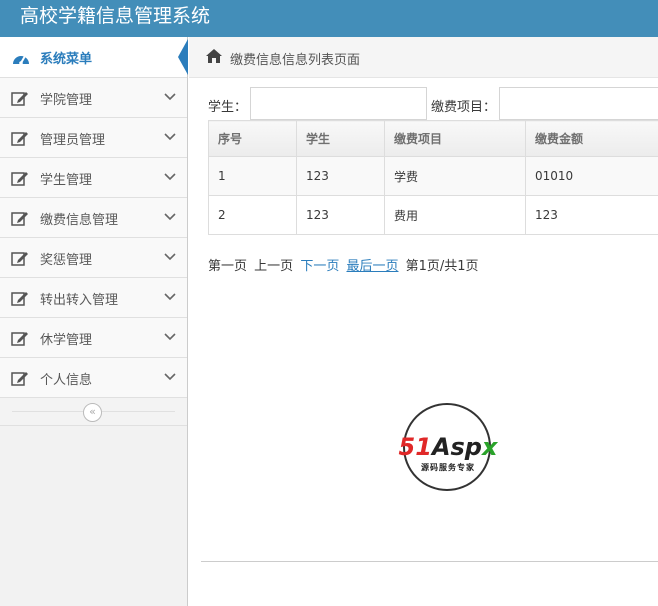  Describe the element at coordinates (319, 266) in the screenshot. I see `next-page-link: 下一页` at that location.